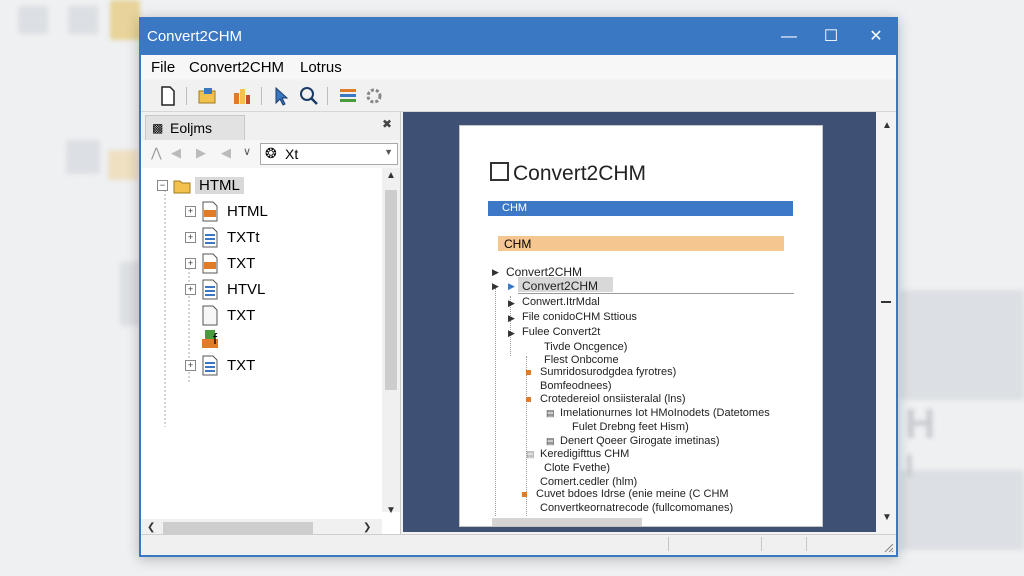  I want to click on resize-grip-icon, so click(889, 548).